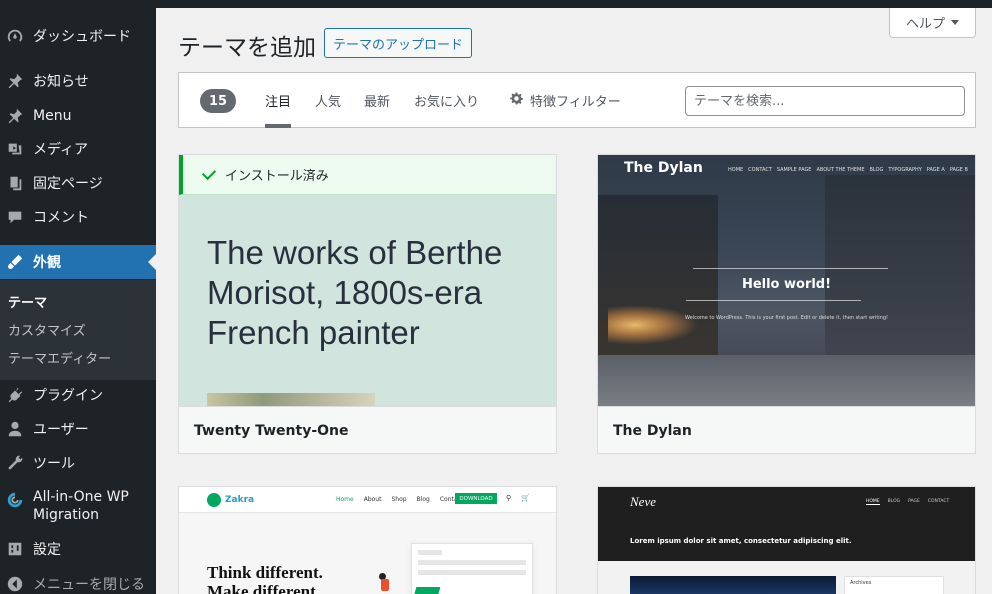 This screenshot has width=992, height=594. I want to click on preview-image, so click(733, 585).